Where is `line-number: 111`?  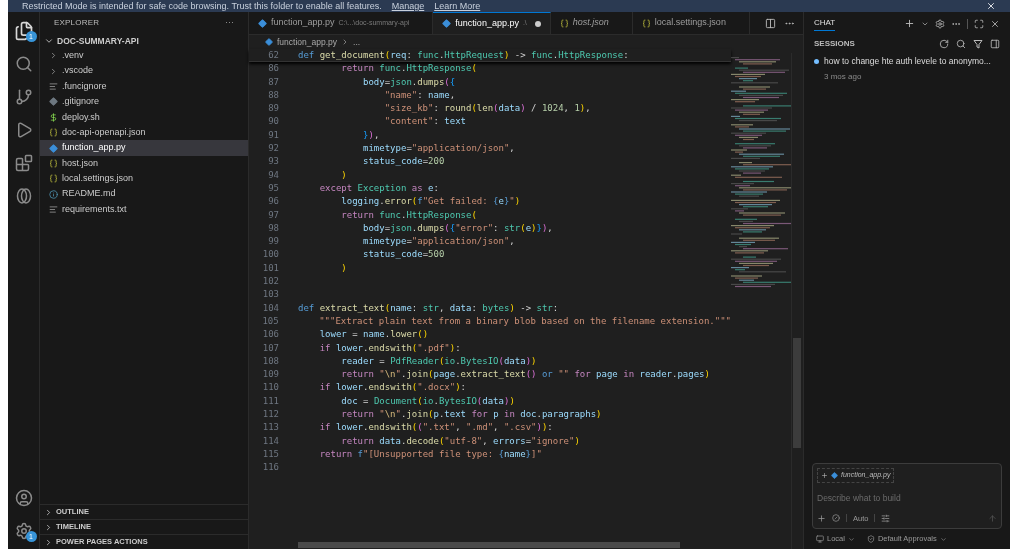 line-number: 111 is located at coordinates (270, 401).